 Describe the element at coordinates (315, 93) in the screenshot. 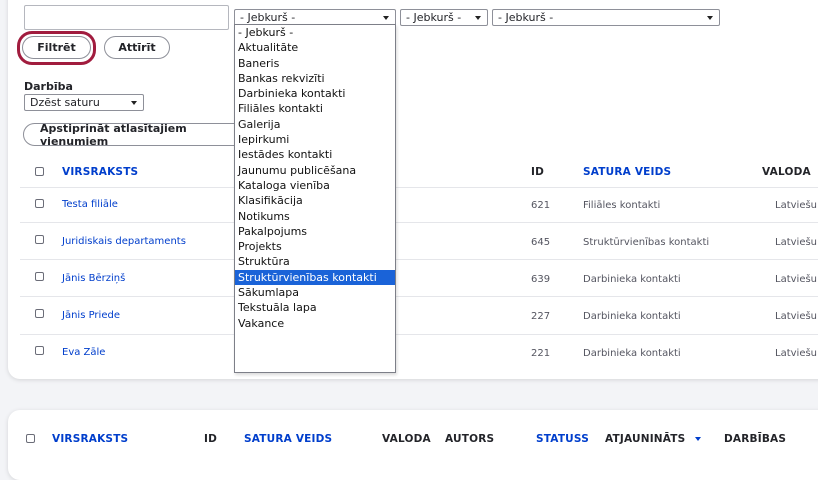

I see `dropdown-option: Darbinieka kontakti` at that location.